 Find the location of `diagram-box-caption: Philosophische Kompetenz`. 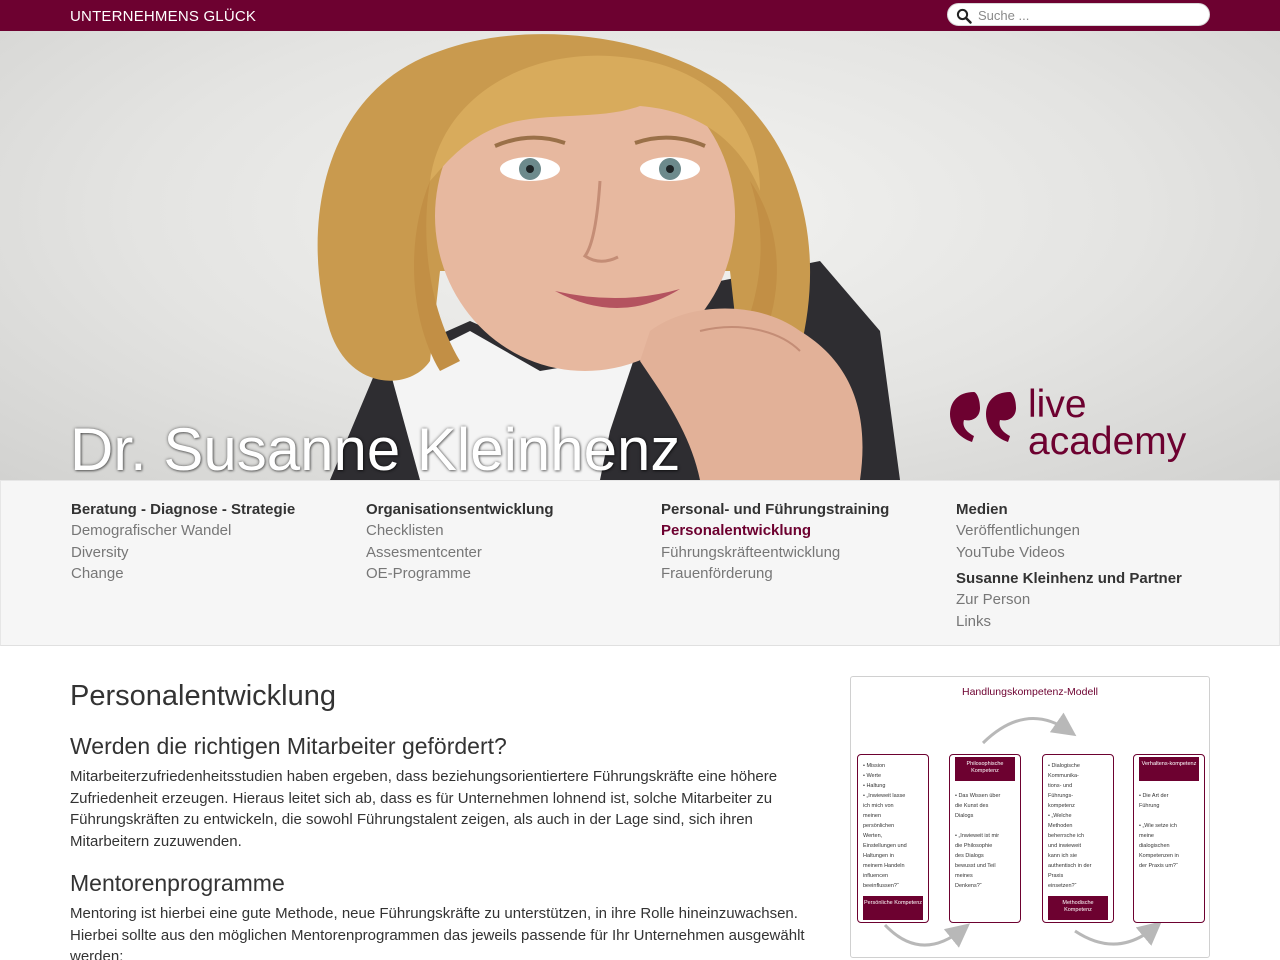

diagram-box-caption: Philosophische Kompetenz is located at coordinates (985, 769).